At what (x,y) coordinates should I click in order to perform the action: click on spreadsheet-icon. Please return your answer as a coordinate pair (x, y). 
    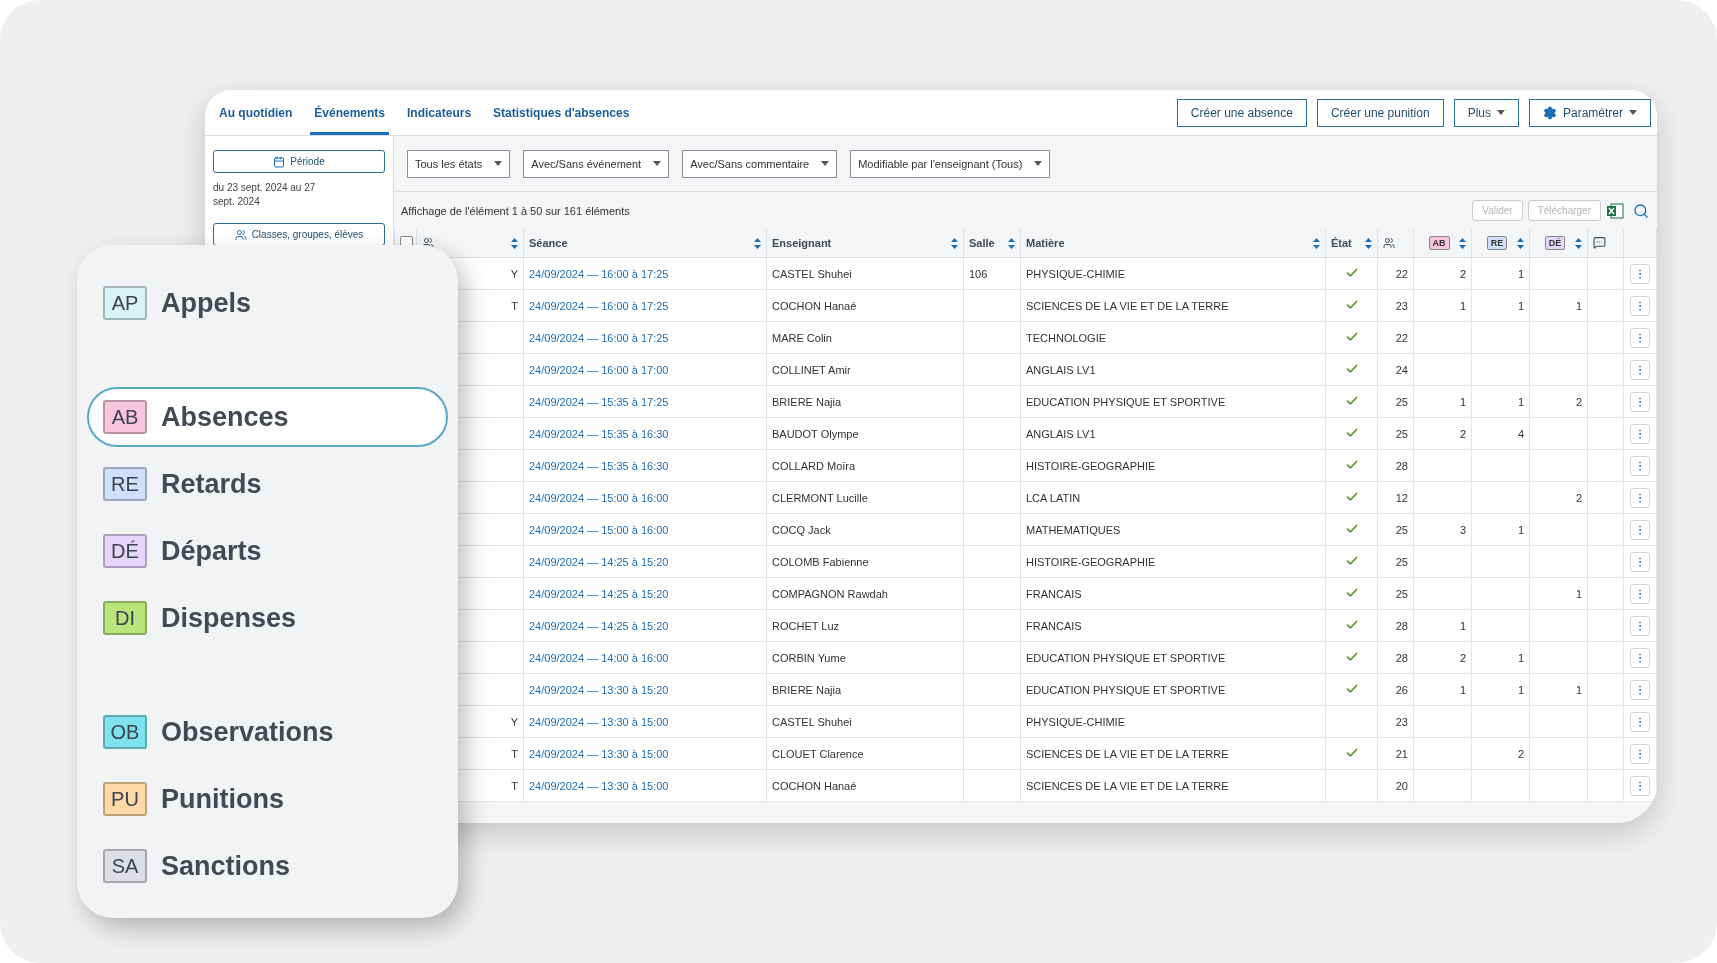
    Looking at the image, I should click on (1615, 210).